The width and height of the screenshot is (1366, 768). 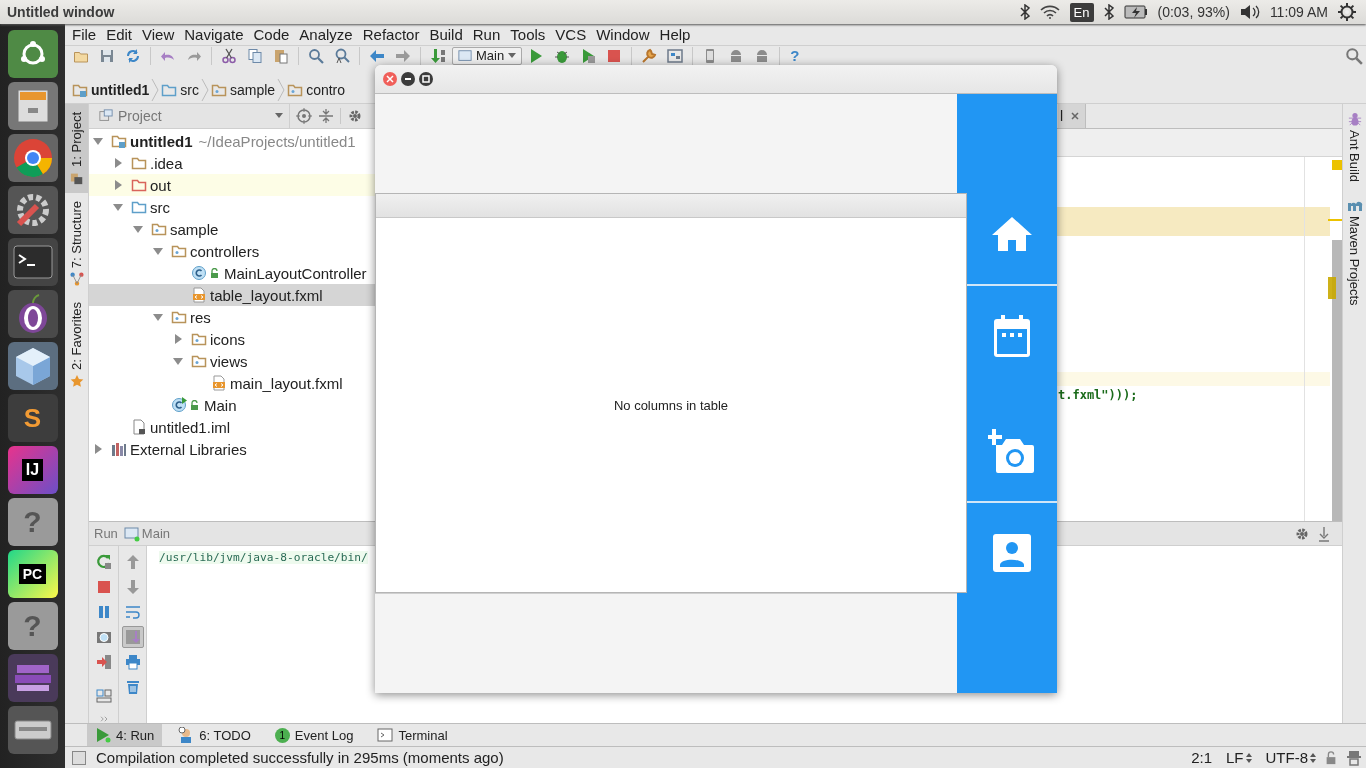 What do you see at coordinates (623, 34) in the screenshot?
I see `menu-item: Window` at bounding box center [623, 34].